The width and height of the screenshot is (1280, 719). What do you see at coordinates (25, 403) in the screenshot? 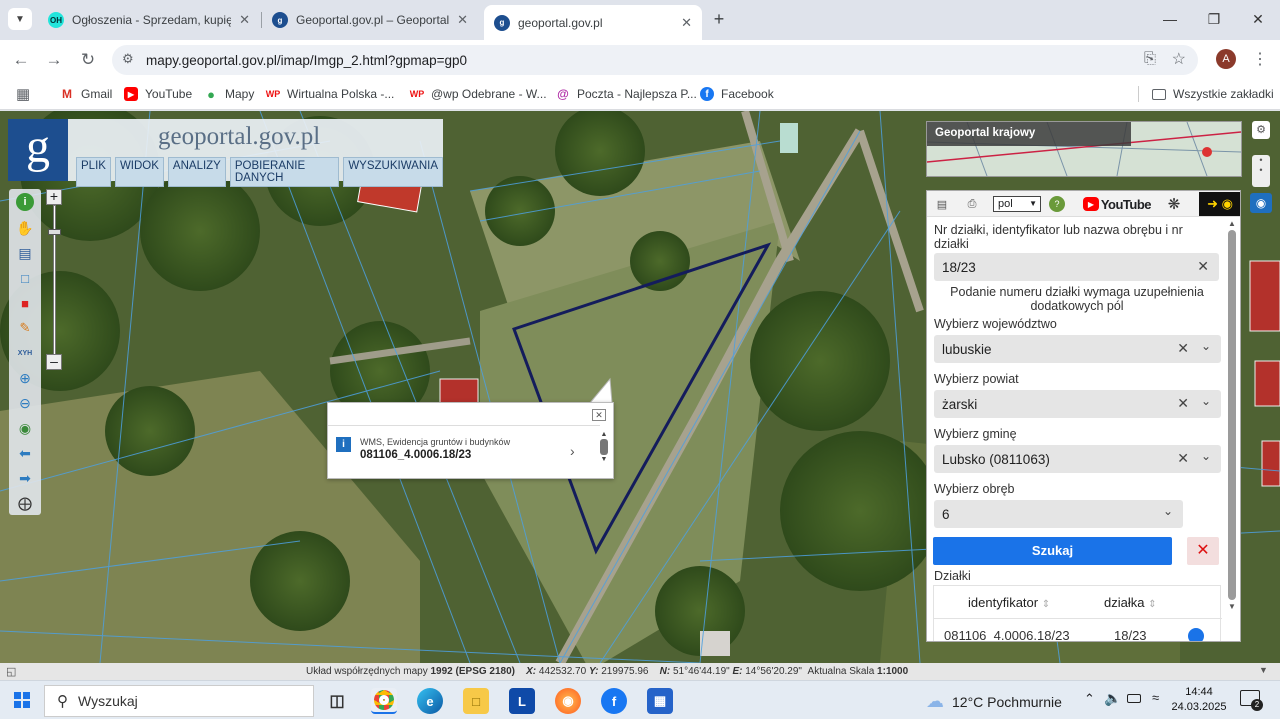
I see `zoom-out-icon: ⊖` at bounding box center [25, 403].